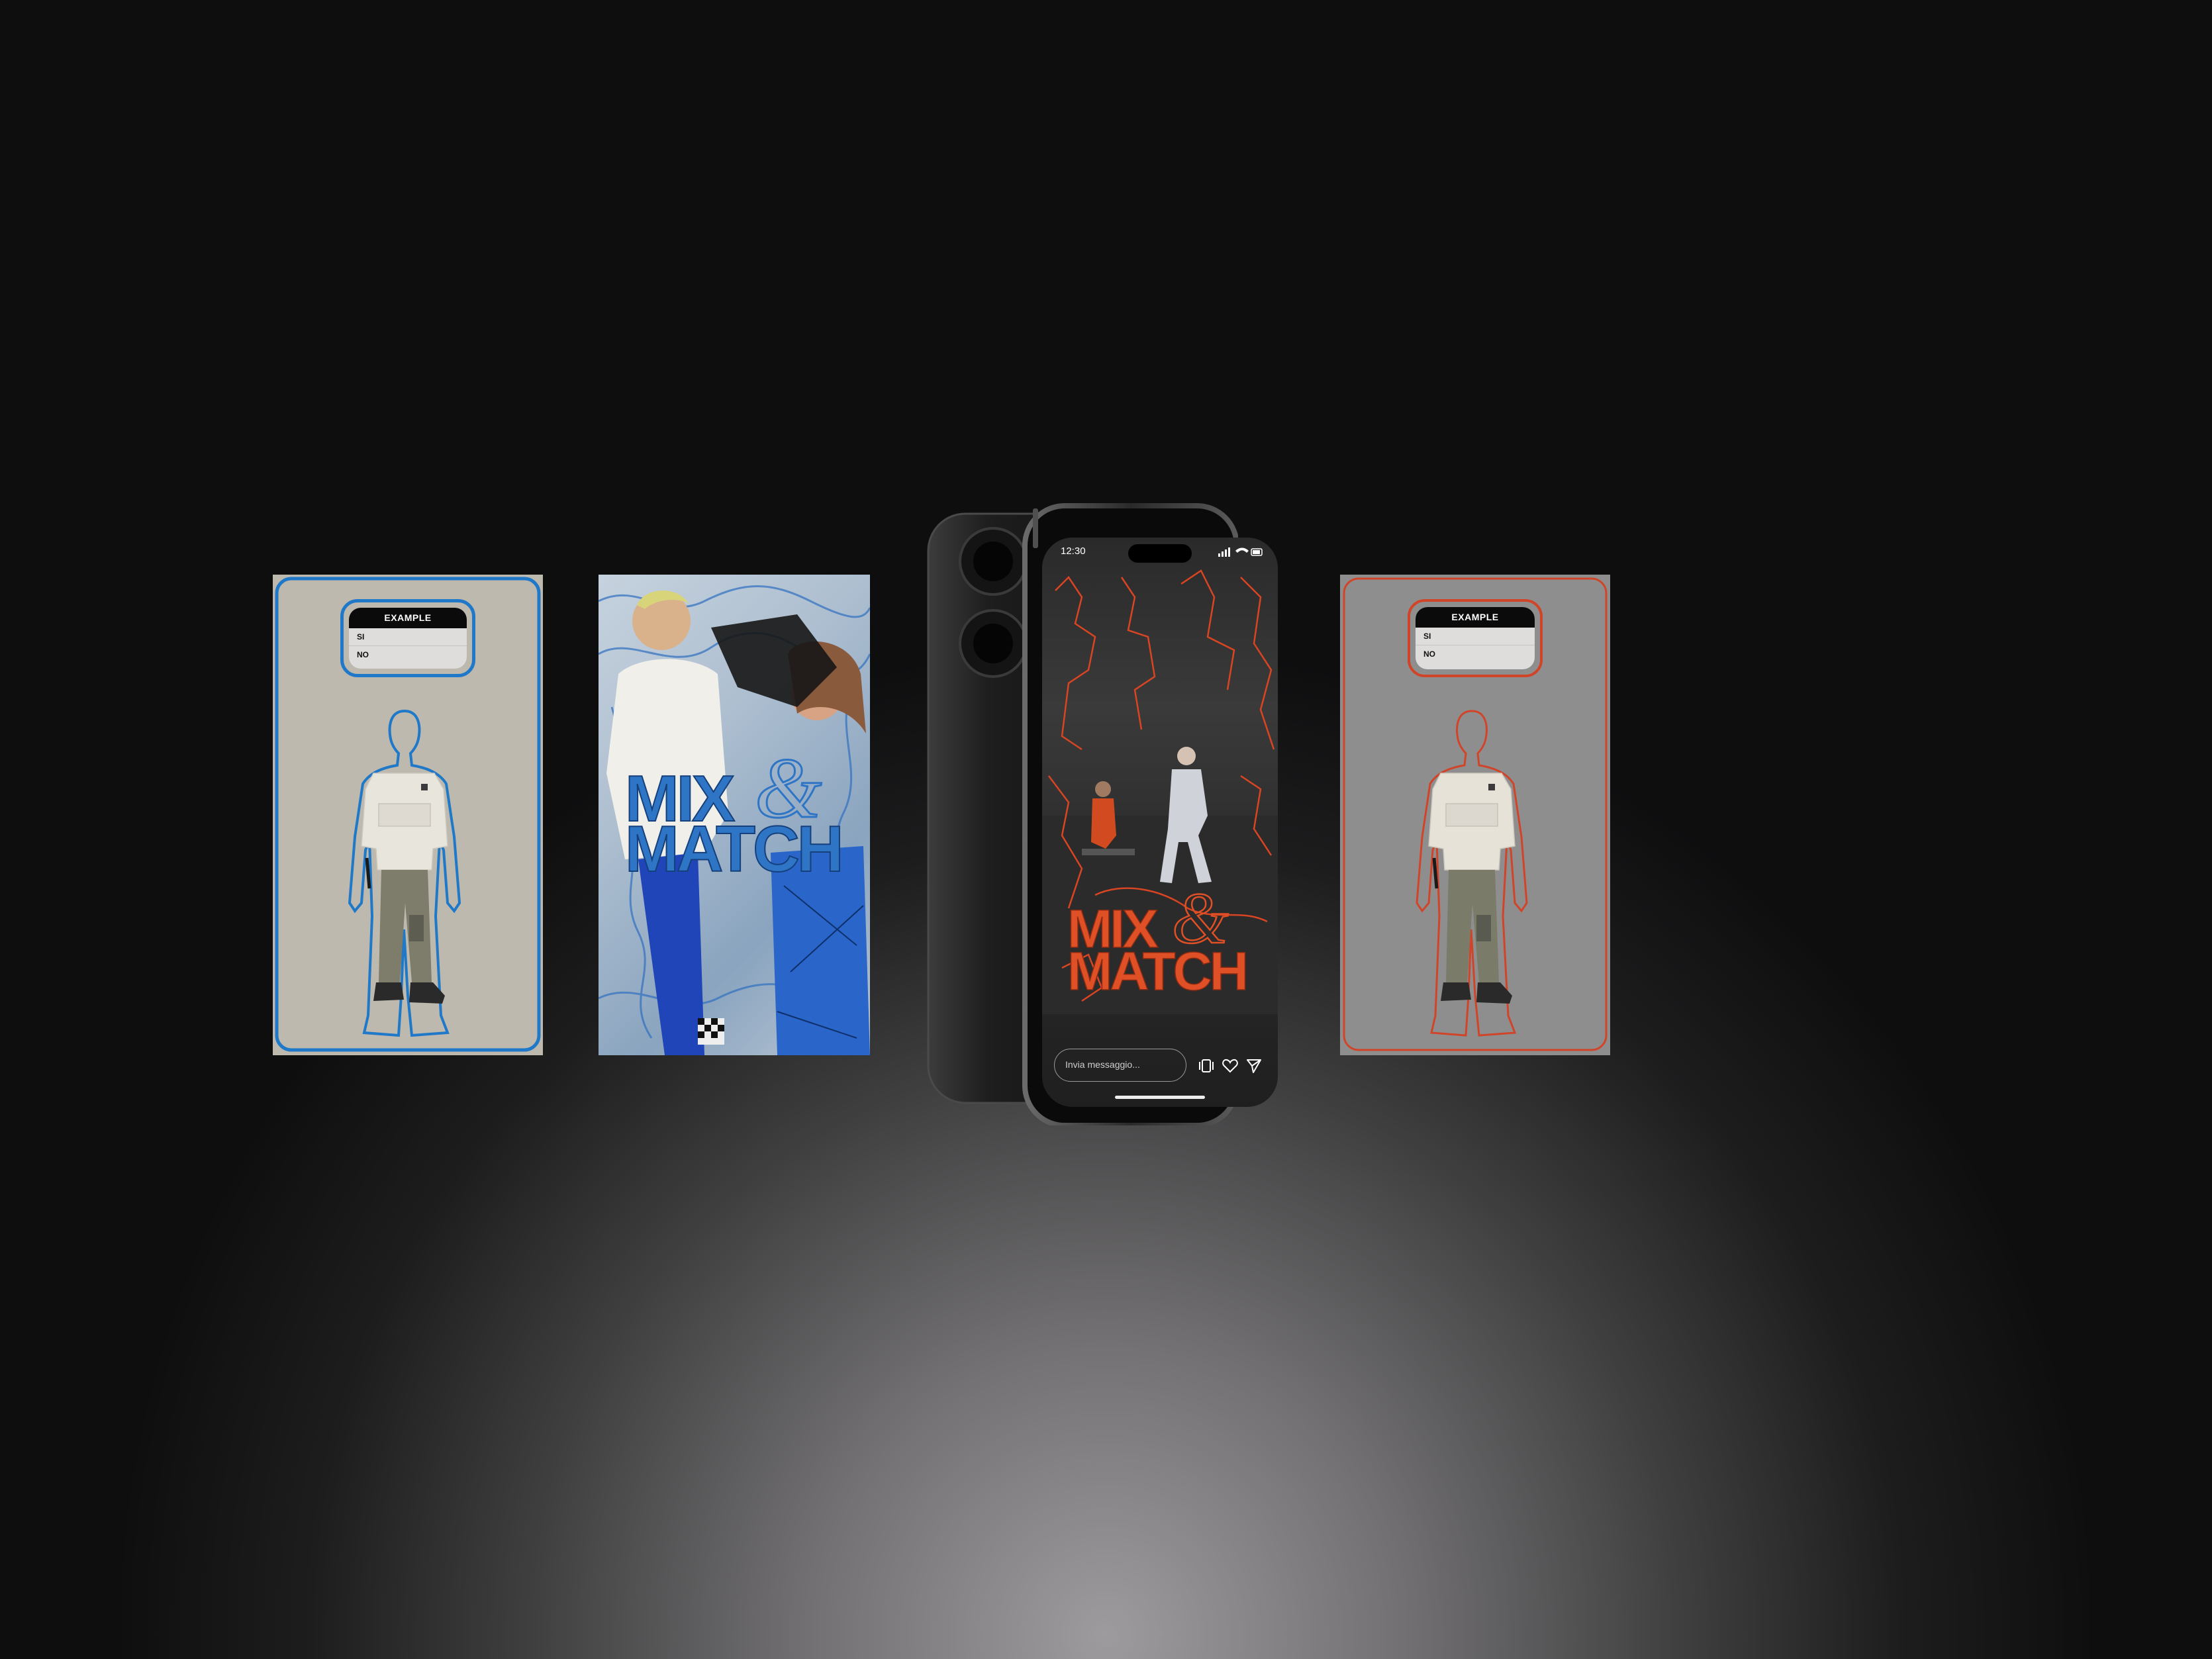  I want to click on message-field, so click(1120, 1065).